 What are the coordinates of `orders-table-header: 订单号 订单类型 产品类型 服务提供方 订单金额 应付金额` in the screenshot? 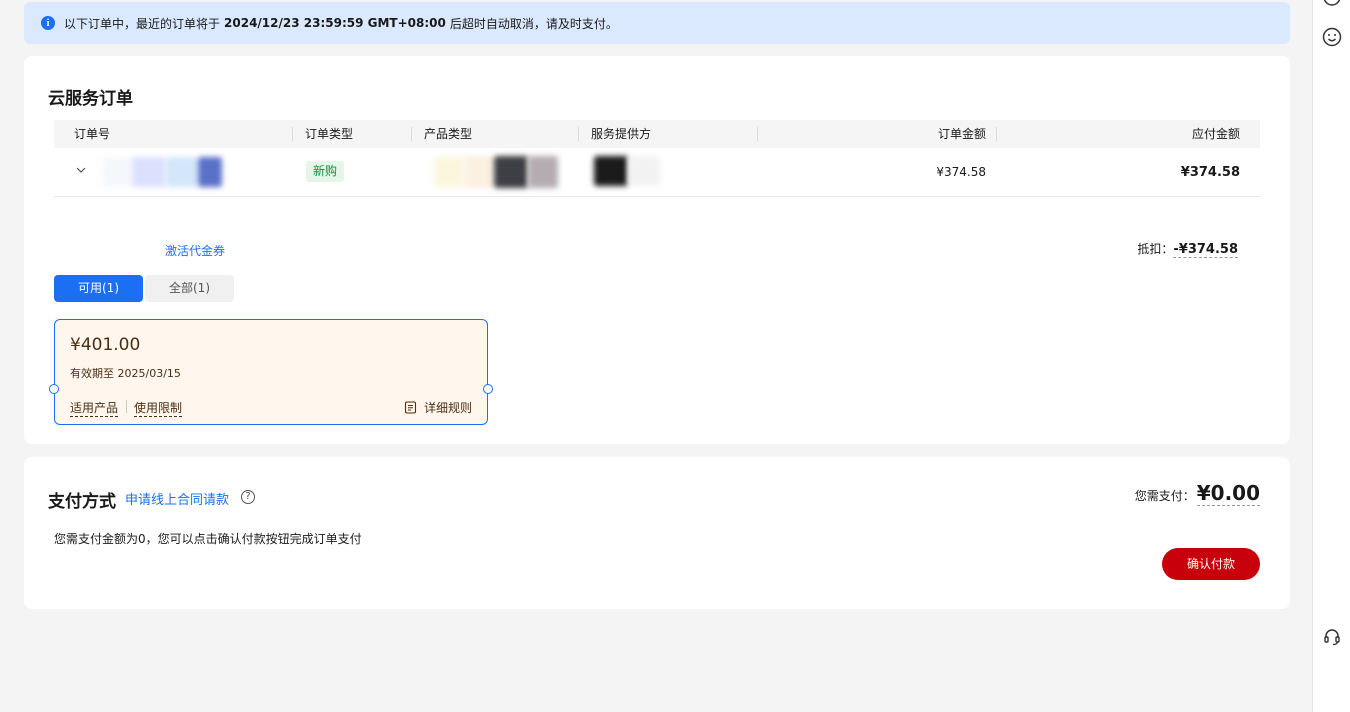 It's located at (657, 134).